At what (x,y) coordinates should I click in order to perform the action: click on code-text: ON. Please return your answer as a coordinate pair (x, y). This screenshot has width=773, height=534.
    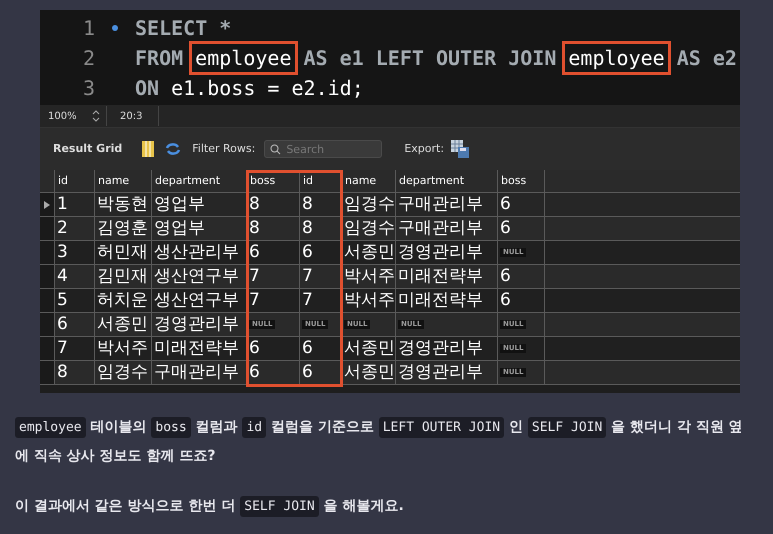
    Looking at the image, I should click on (147, 88).